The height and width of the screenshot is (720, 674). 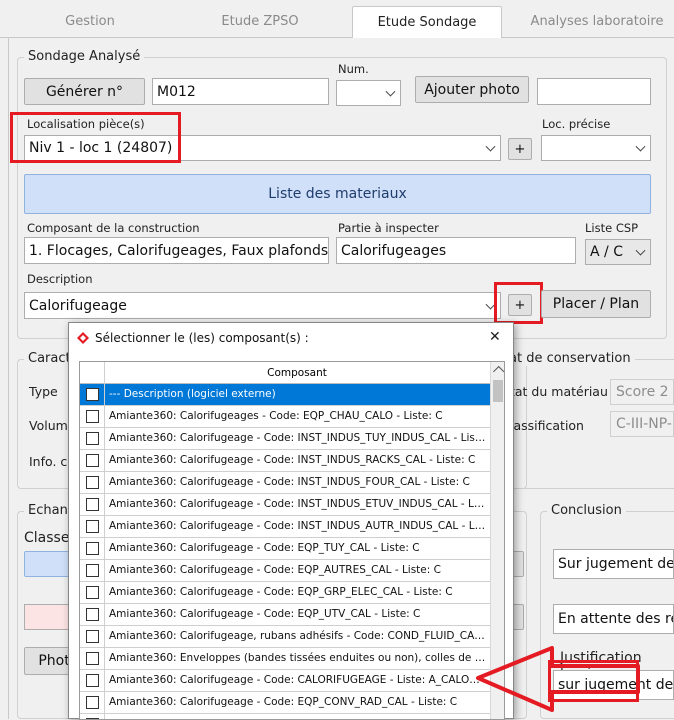 I want to click on tab-etude-zpso: Etude ZPSO, so click(x=260, y=22).